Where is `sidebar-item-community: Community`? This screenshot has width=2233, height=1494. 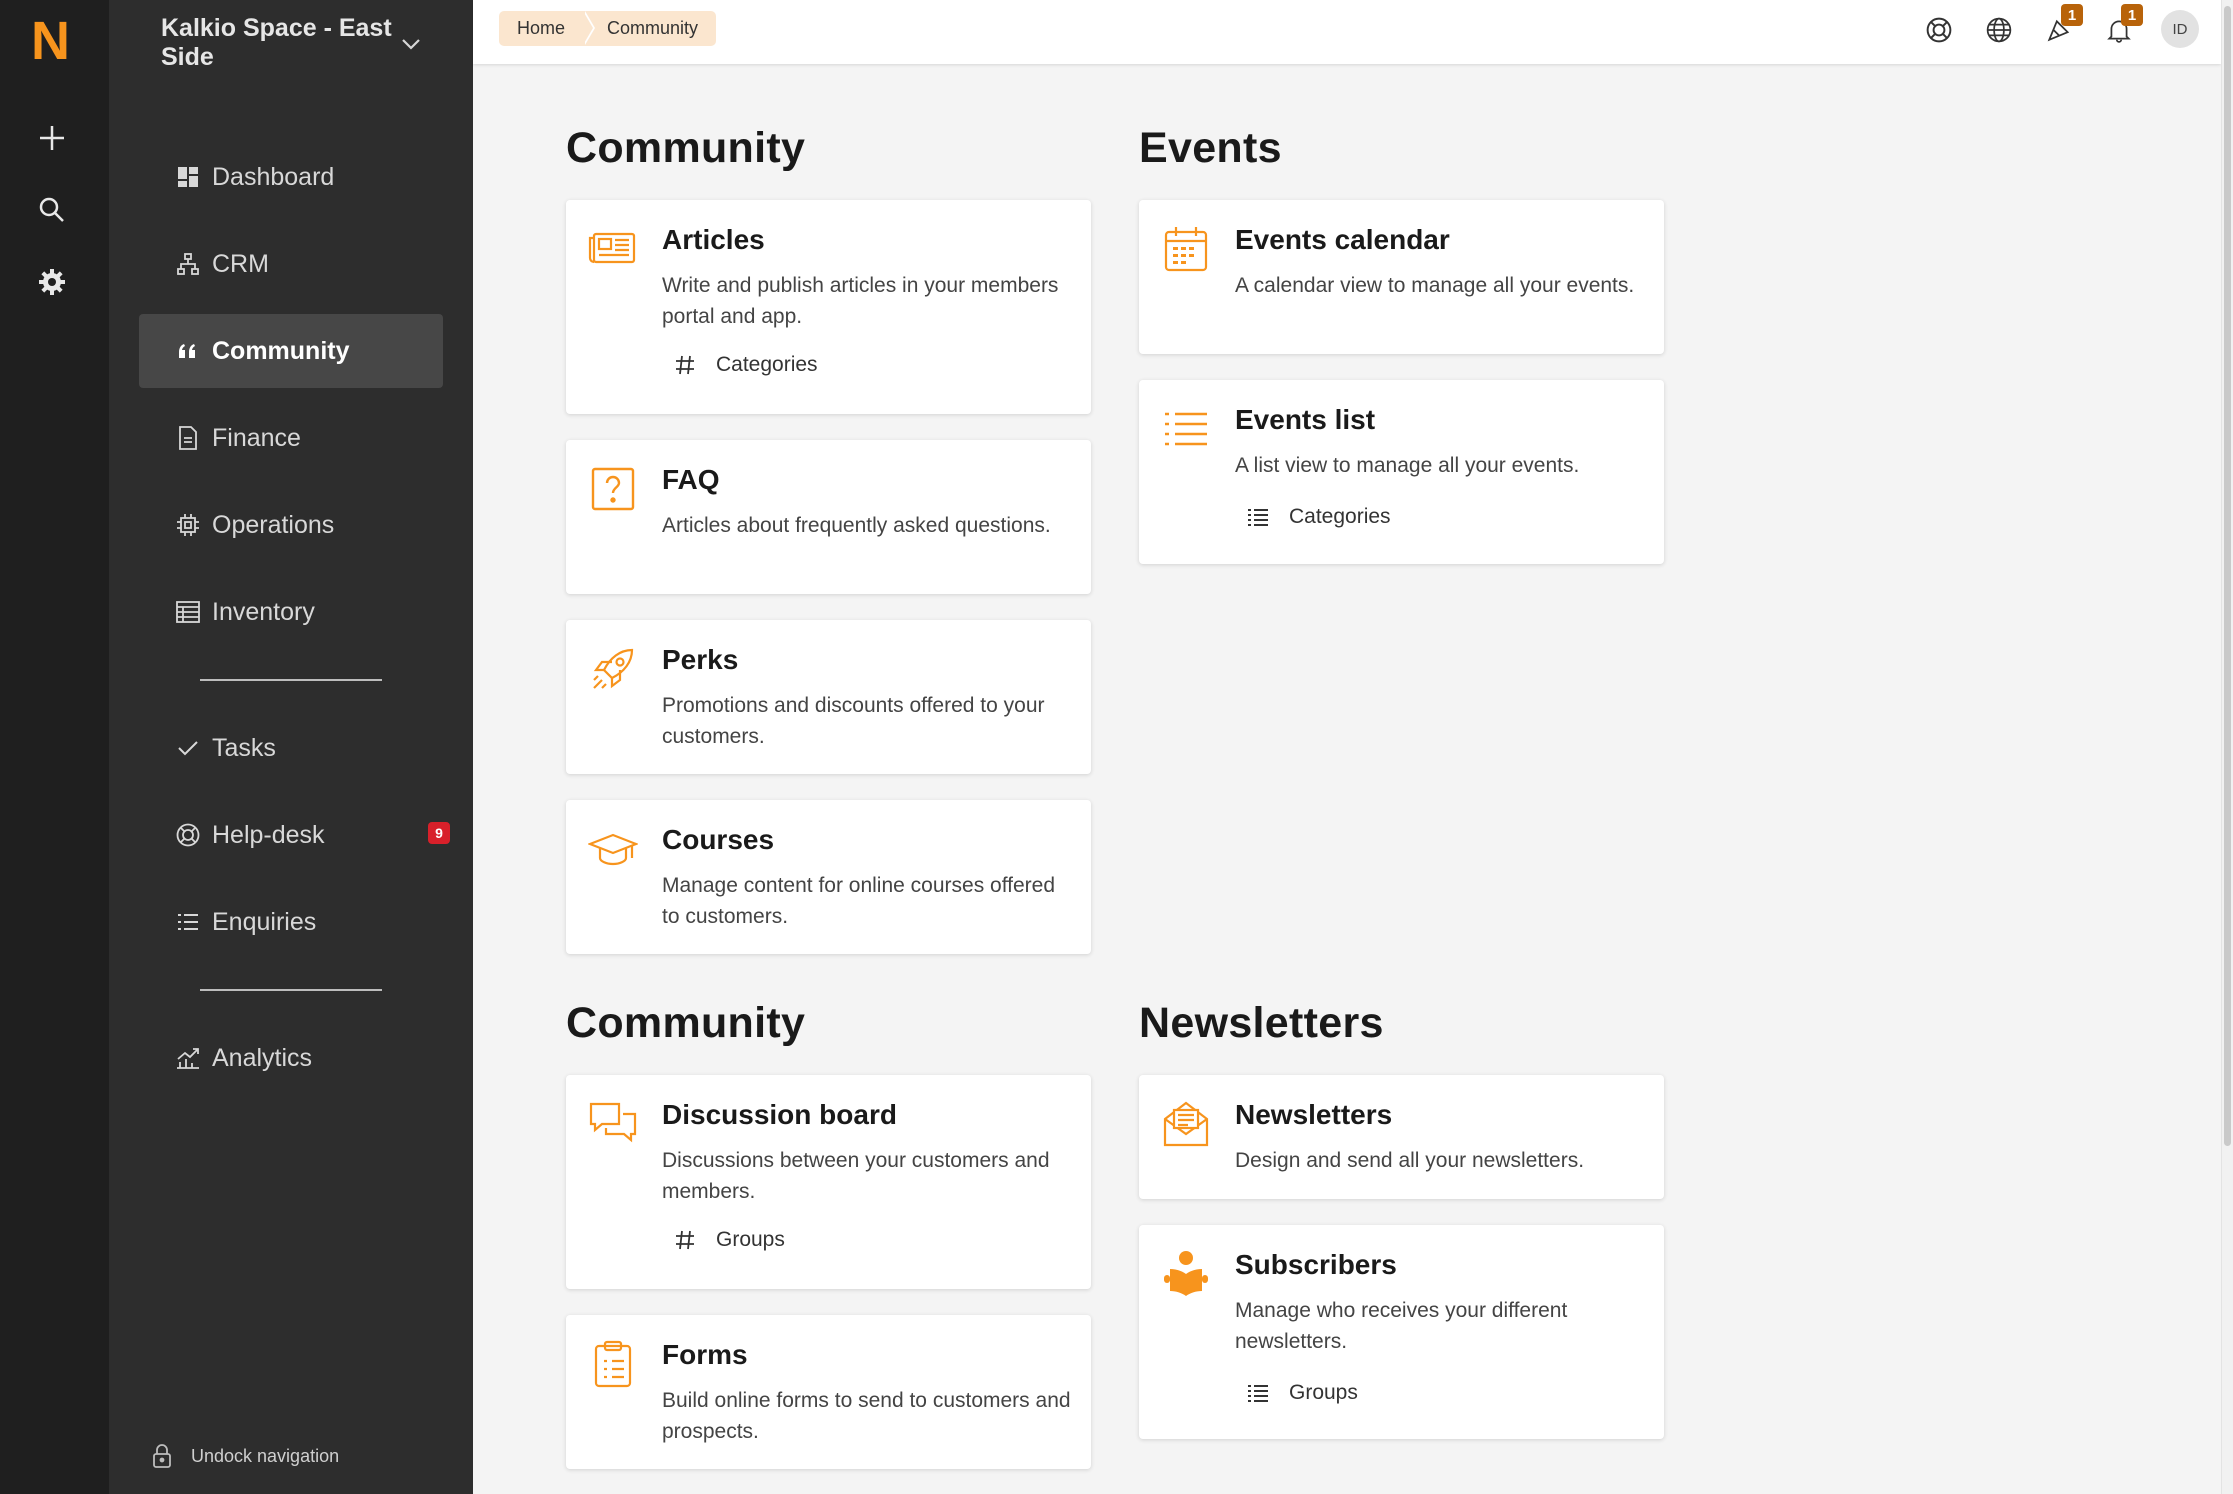 sidebar-item-community: Community is located at coordinates (291, 351).